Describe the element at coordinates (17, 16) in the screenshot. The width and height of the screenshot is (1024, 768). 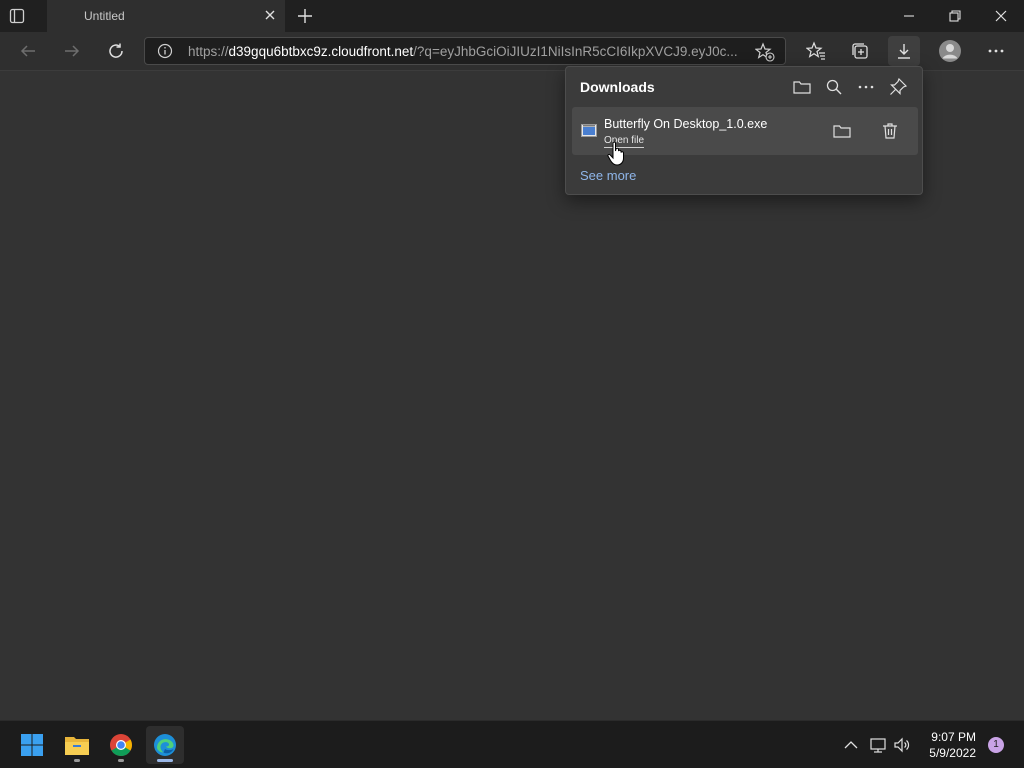
I see `tab-actions-icon` at that location.